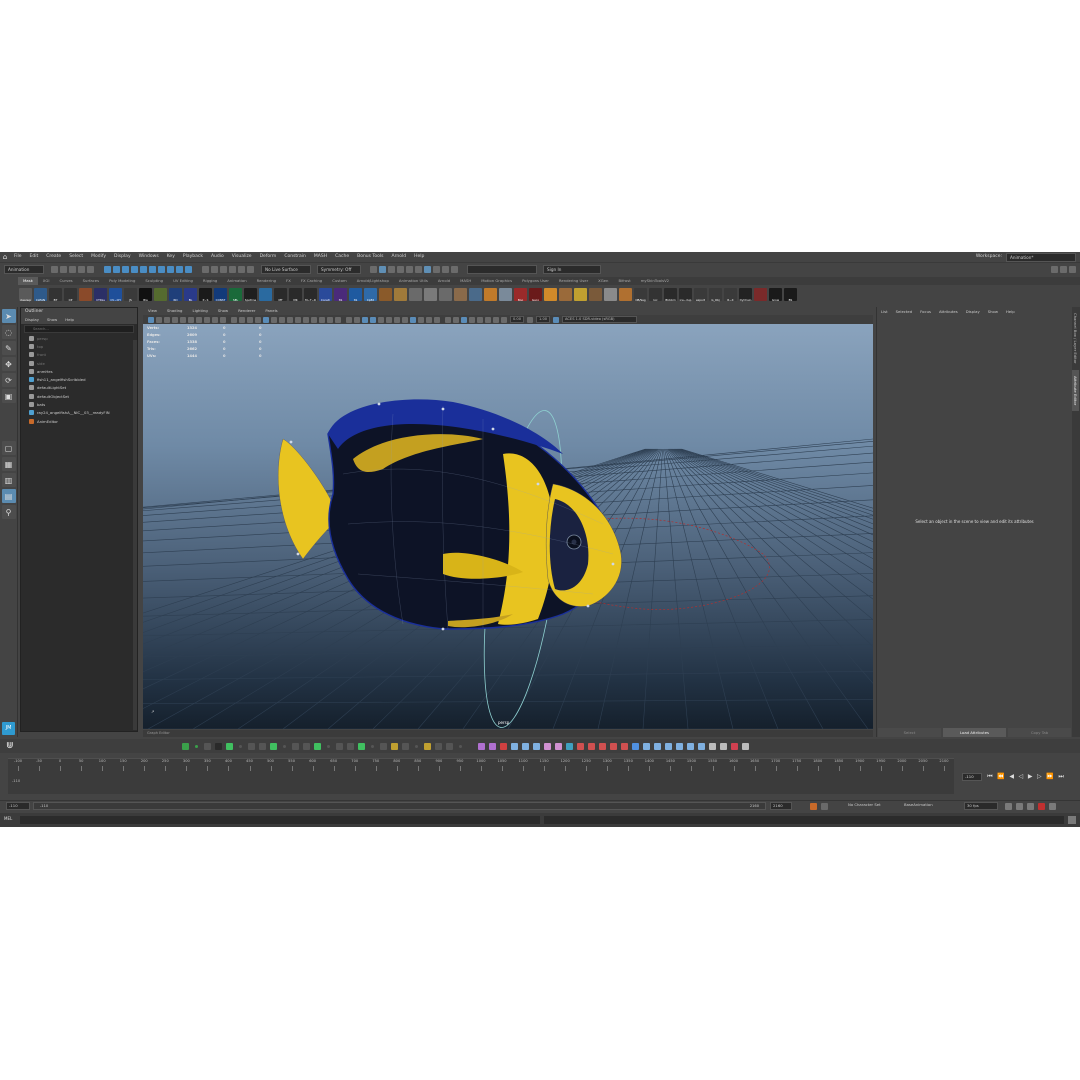 The image size is (1080, 1080). Describe the element at coordinates (8, 396) in the screenshot. I see `scale-tool-icon: ▣` at that location.